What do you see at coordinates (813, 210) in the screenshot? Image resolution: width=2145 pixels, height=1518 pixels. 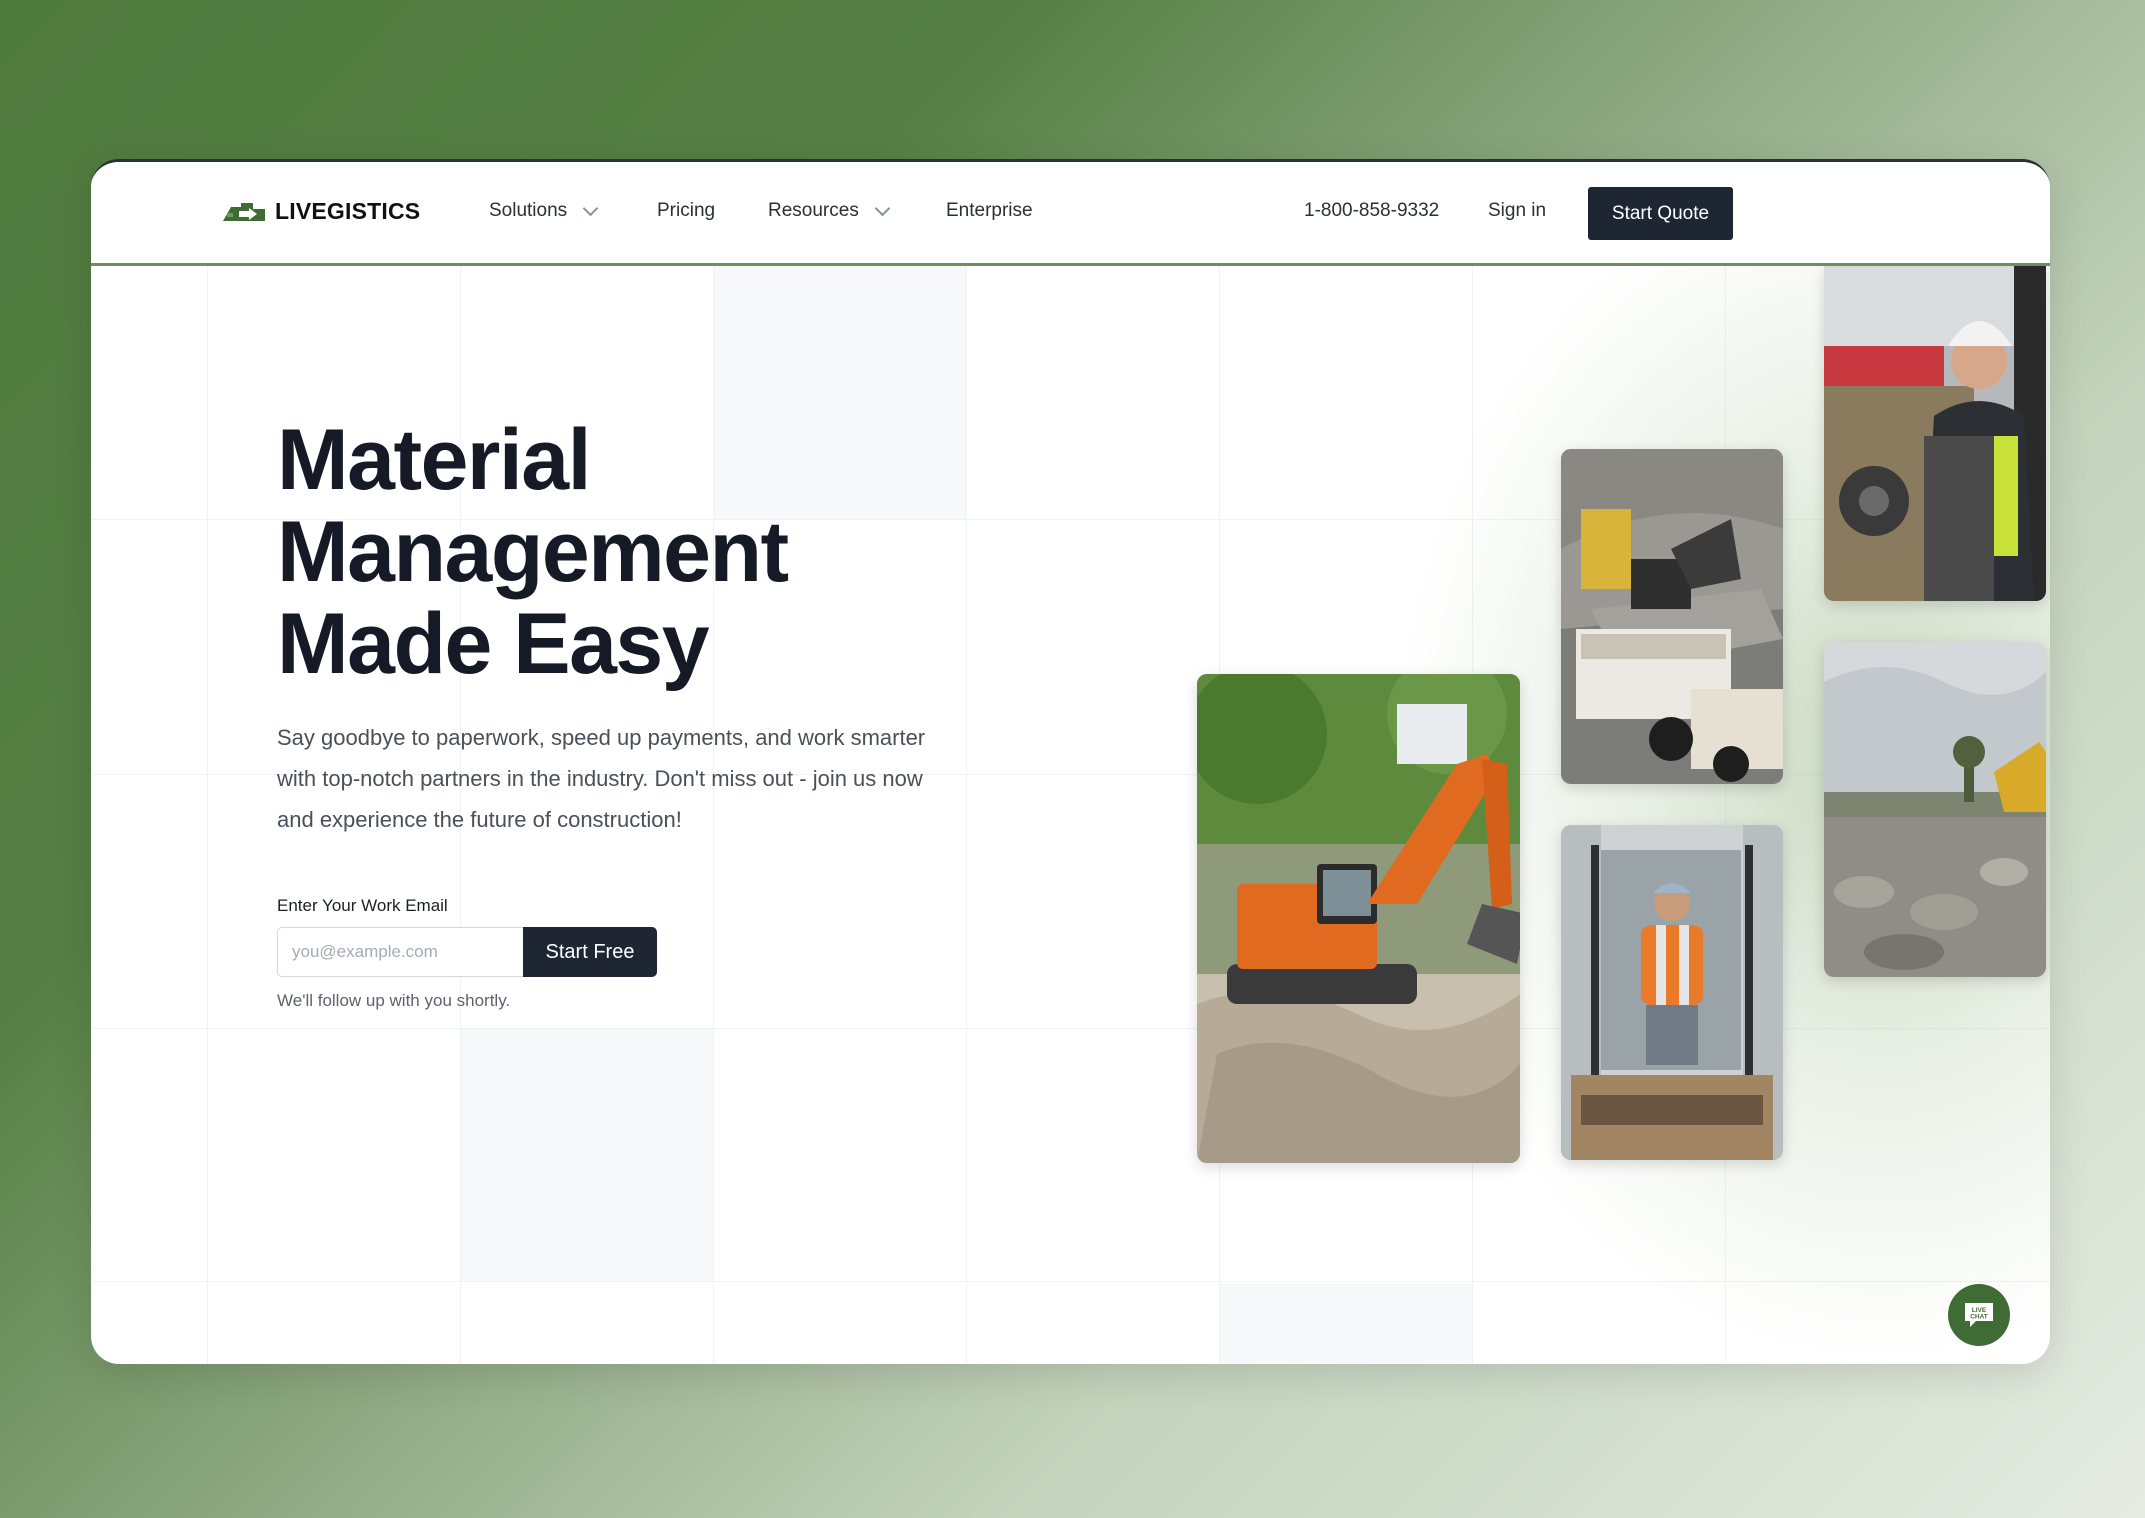 I see `nav-resources-label: Resources` at bounding box center [813, 210].